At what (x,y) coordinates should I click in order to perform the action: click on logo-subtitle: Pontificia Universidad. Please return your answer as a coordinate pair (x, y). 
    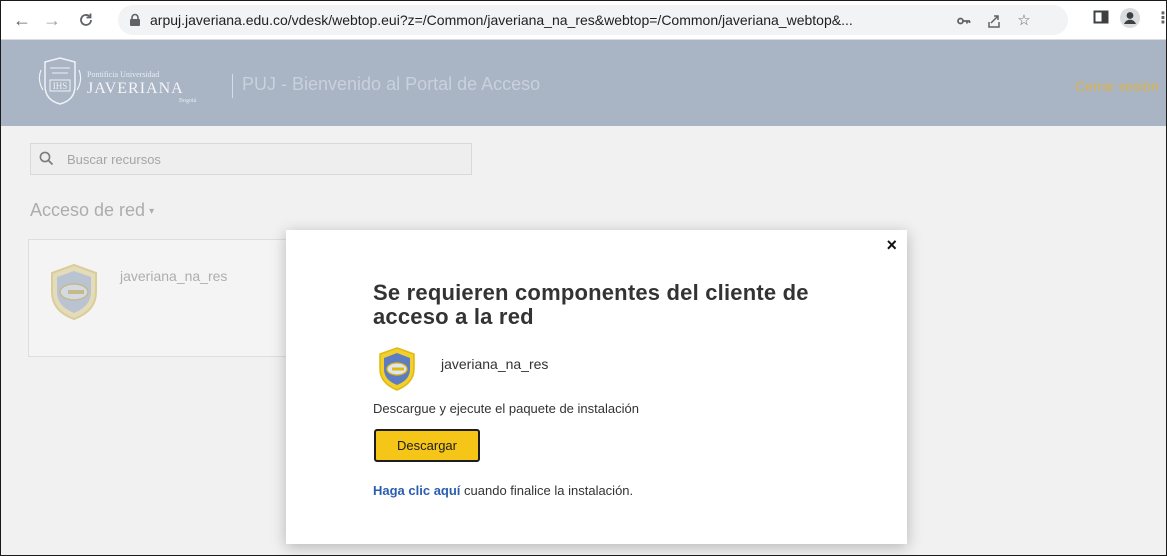
    Looking at the image, I should click on (123, 74).